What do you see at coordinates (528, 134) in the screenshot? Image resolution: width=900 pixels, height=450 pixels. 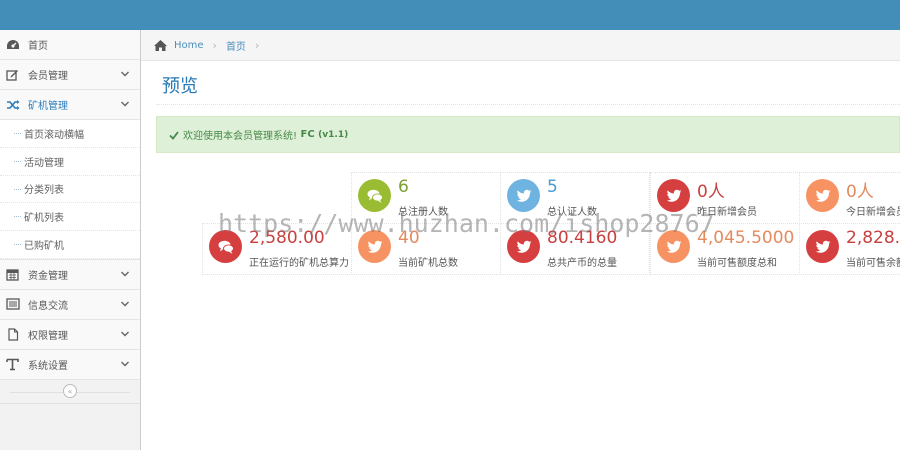 I see `welcome-alert: 欢迎使用本会员管理系统! FC (v1.1)` at bounding box center [528, 134].